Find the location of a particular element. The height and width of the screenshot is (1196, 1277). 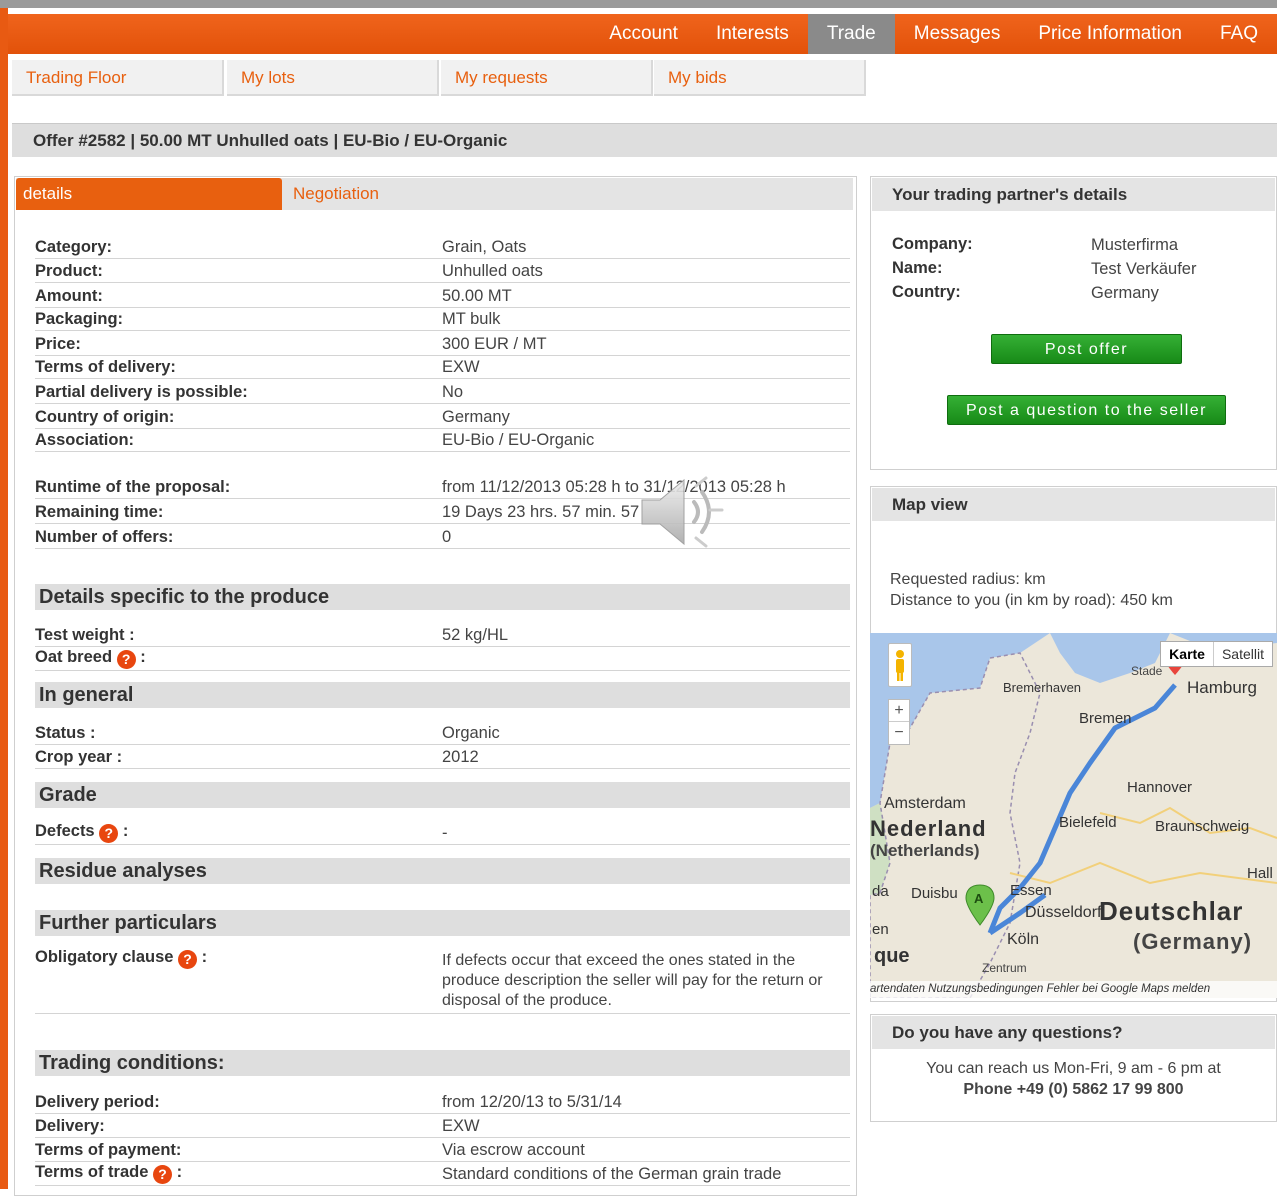

subtab-my-lots: My lots is located at coordinates (333, 78).